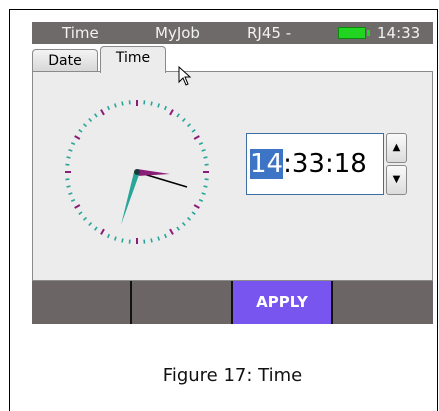  Describe the element at coordinates (396, 180) in the screenshot. I see `arrow-down-icon: ▼` at that location.